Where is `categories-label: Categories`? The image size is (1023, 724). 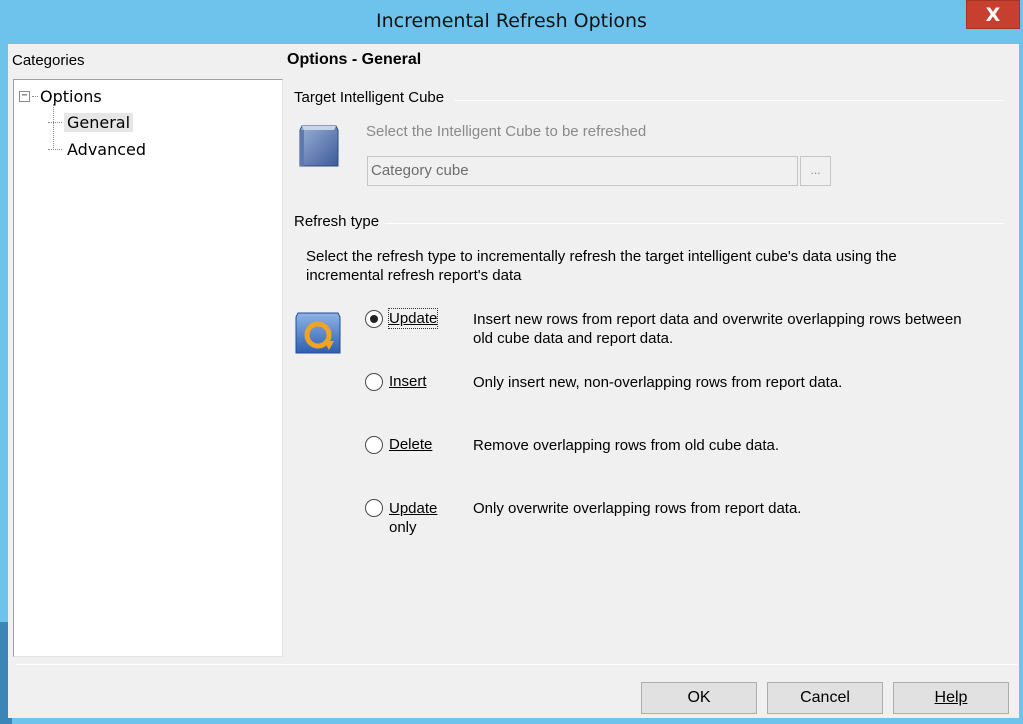 categories-label: Categories is located at coordinates (48, 60).